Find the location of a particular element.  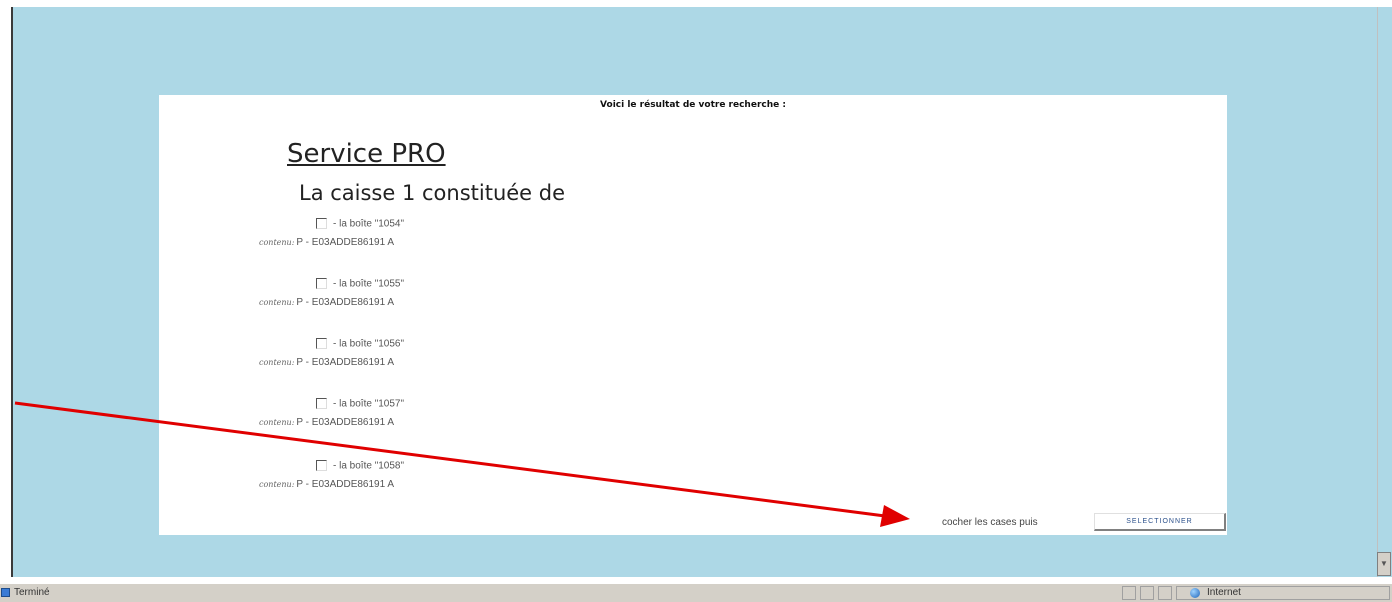

arrow-head is located at coordinates (895, 516).